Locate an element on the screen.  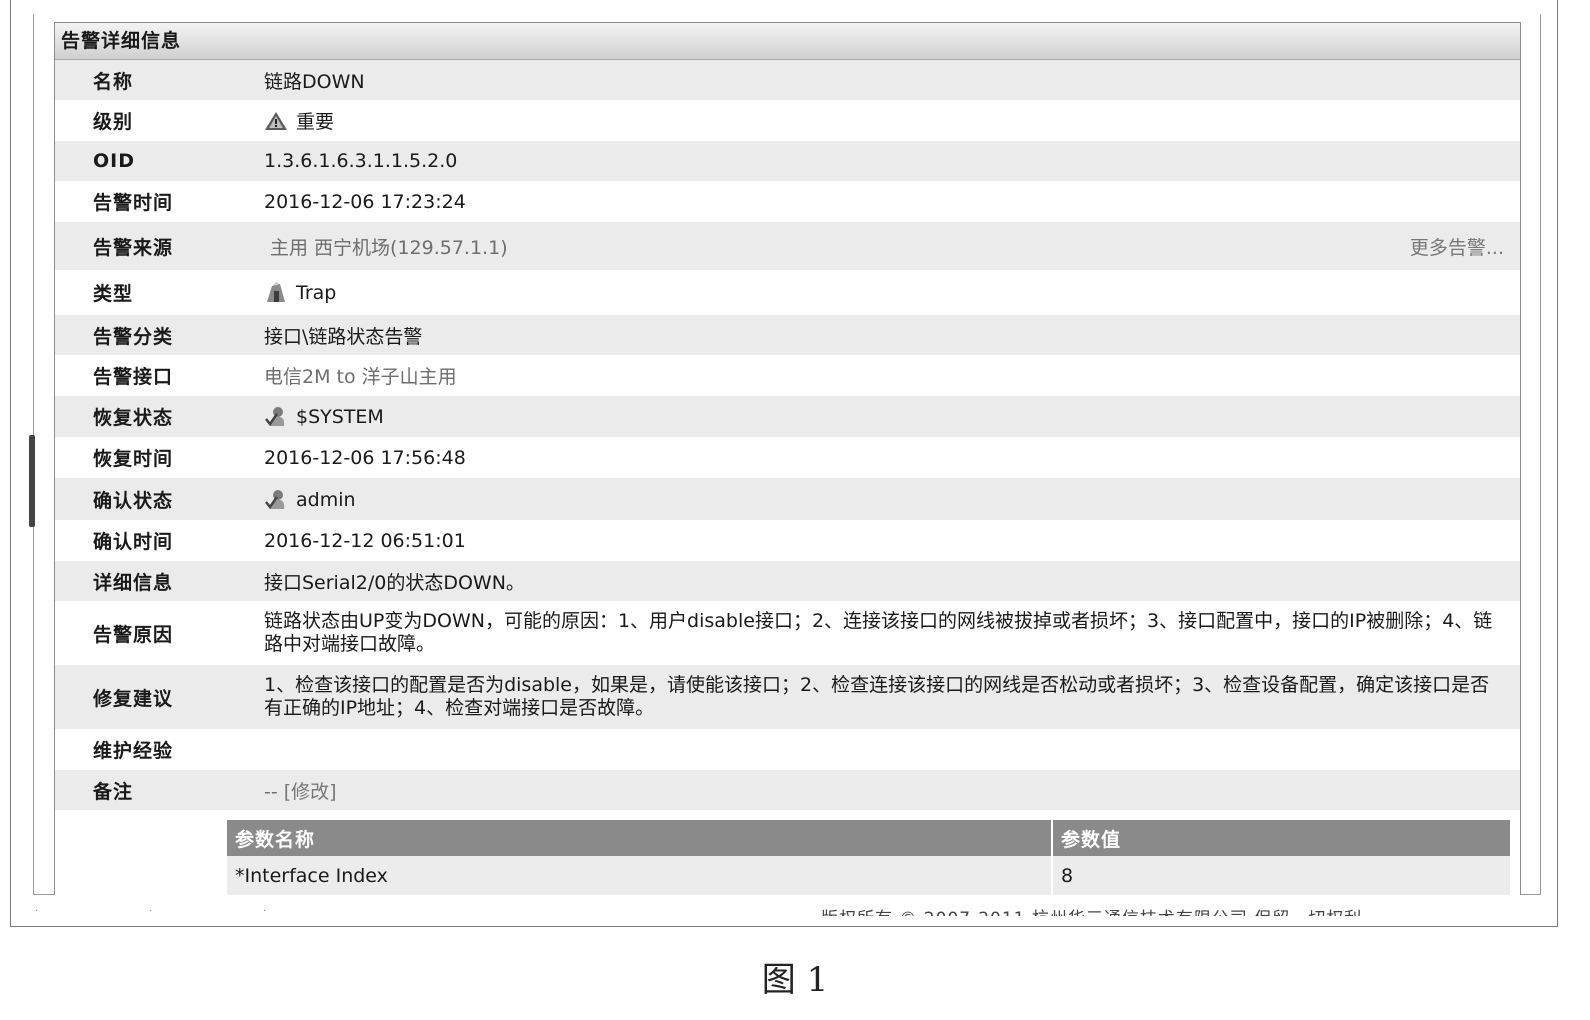
row-recovery-status: 恢复状态 $SYSTEM is located at coordinates (787, 416).